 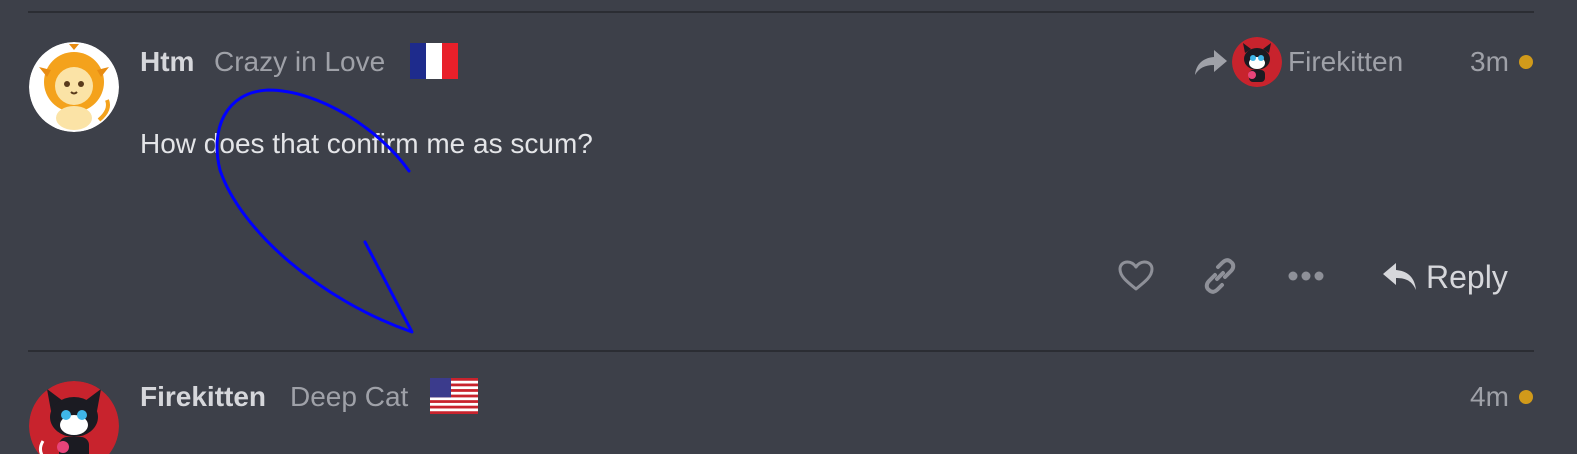 I want to click on post-user-title: Deep Cat, so click(x=349, y=396).